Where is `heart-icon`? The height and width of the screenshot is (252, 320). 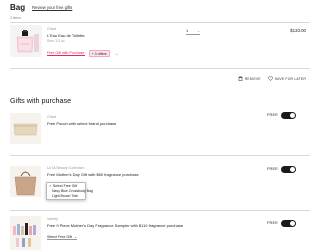
heart-icon is located at coordinates (270, 78).